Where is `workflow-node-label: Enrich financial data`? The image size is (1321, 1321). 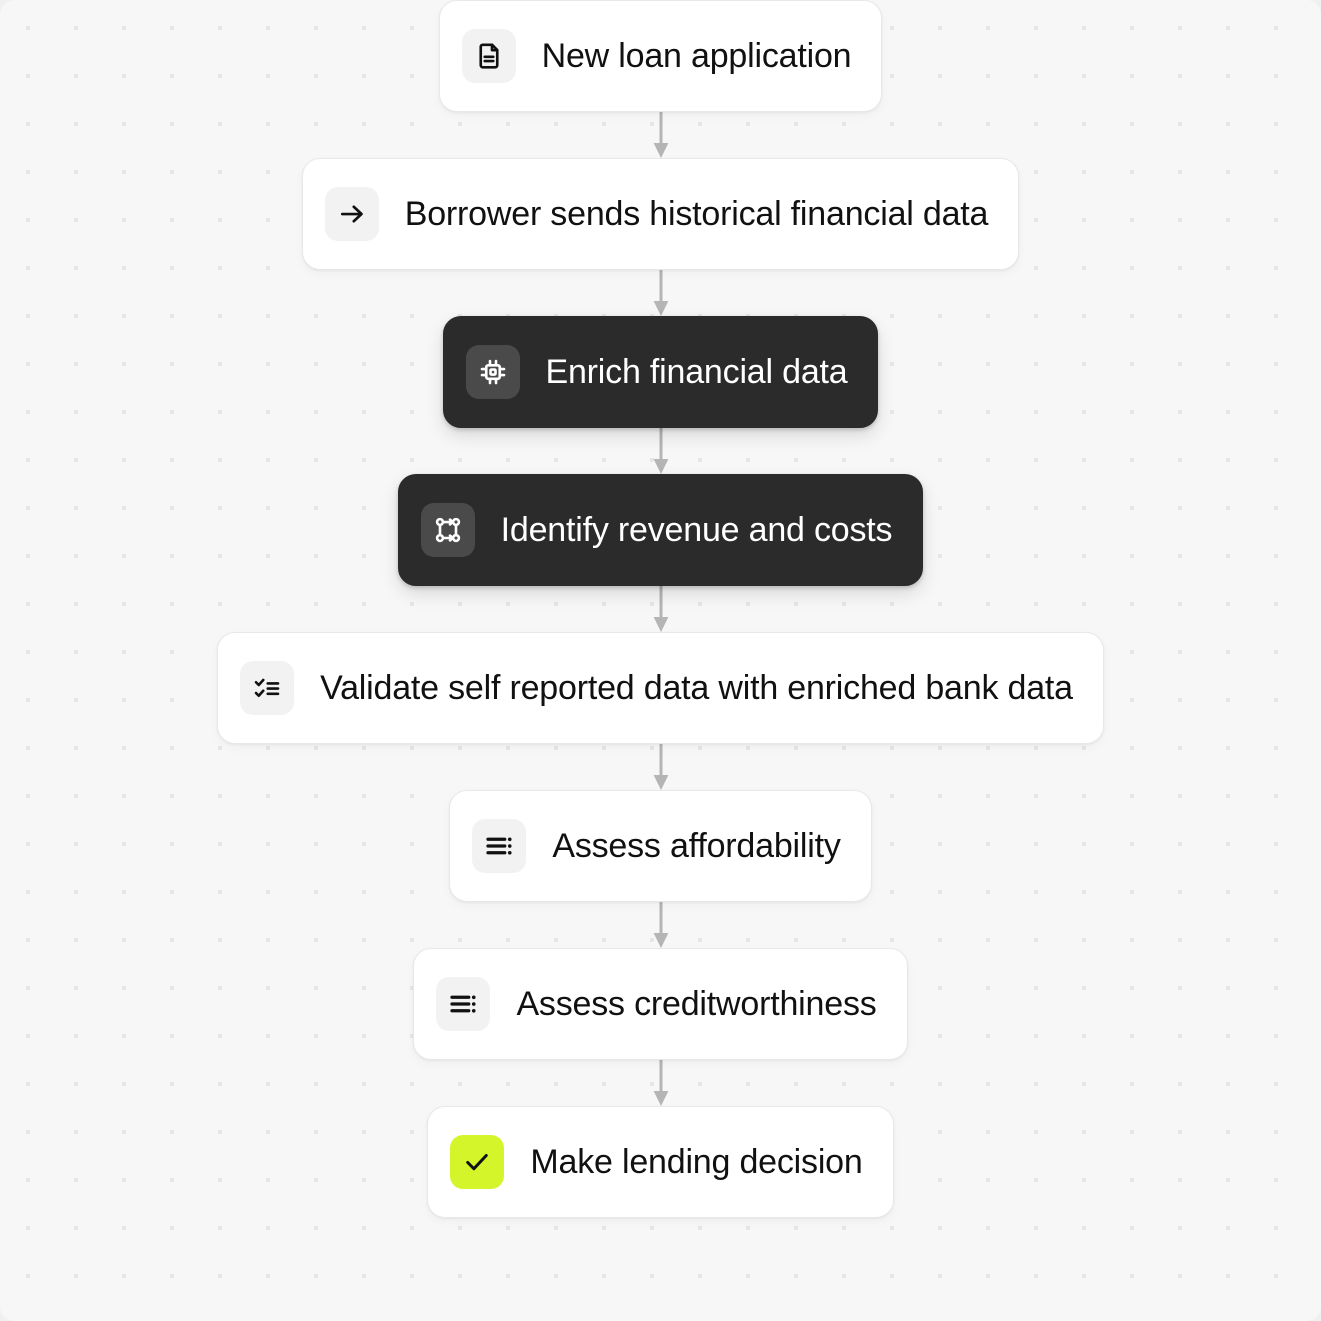
workflow-node-label: Enrich financial data is located at coordinates (696, 371).